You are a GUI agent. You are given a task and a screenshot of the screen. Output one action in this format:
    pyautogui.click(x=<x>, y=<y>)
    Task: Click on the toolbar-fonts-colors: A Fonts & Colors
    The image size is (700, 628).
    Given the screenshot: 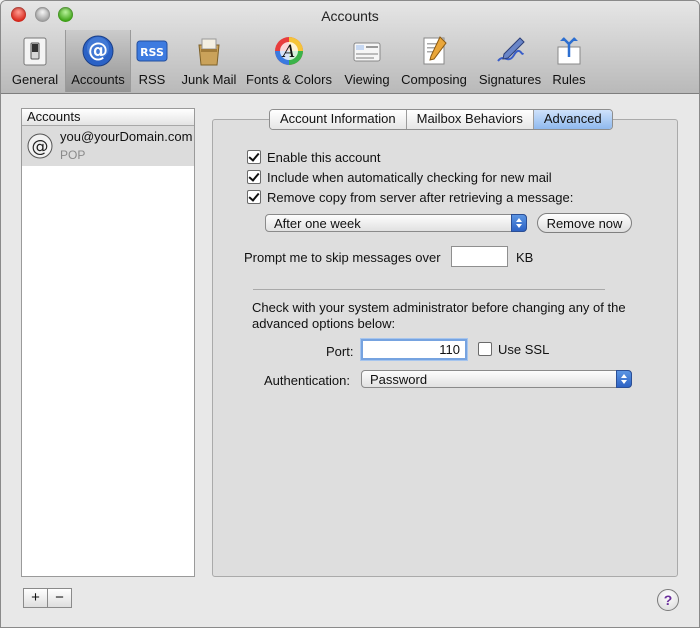 What is the action you would take?
    pyautogui.click(x=289, y=61)
    